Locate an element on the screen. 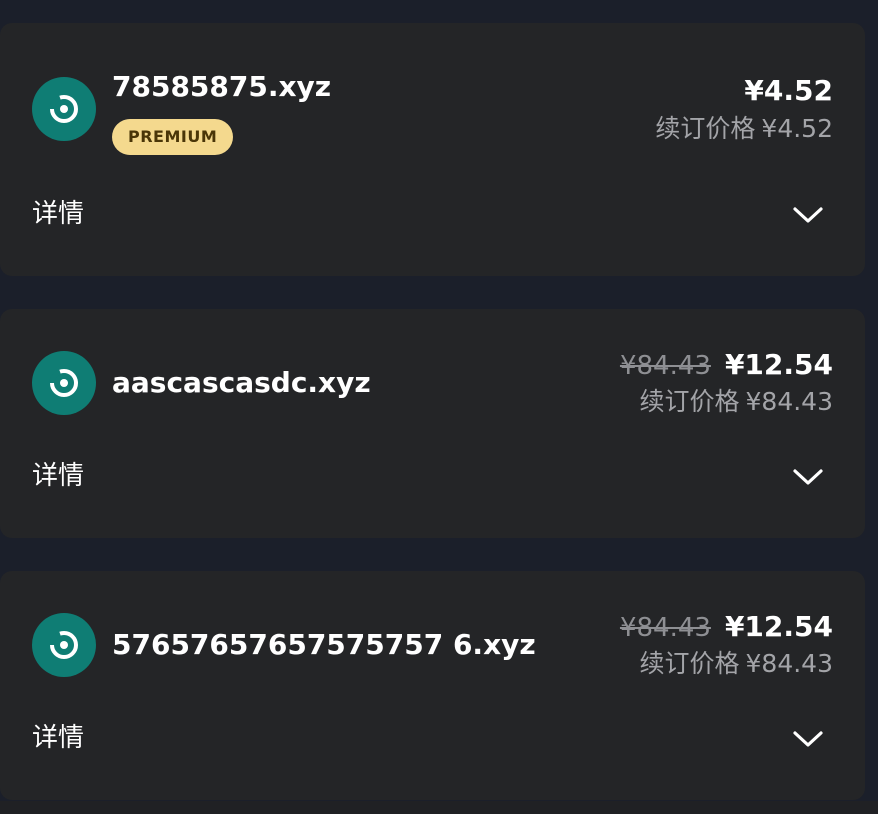 The width and height of the screenshot is (878, 814). bottom-divider is located at coordinates (439, 807).